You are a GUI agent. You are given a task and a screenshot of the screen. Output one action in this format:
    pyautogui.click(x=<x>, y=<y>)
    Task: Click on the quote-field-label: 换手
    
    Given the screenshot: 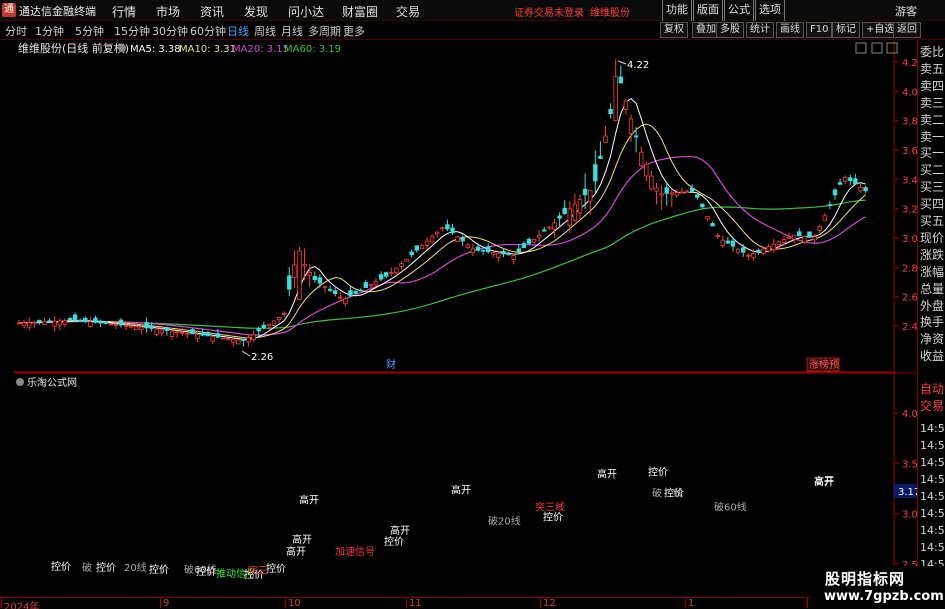 What is the action you would take?
    pyautogui.click(x=932, y=322)
    